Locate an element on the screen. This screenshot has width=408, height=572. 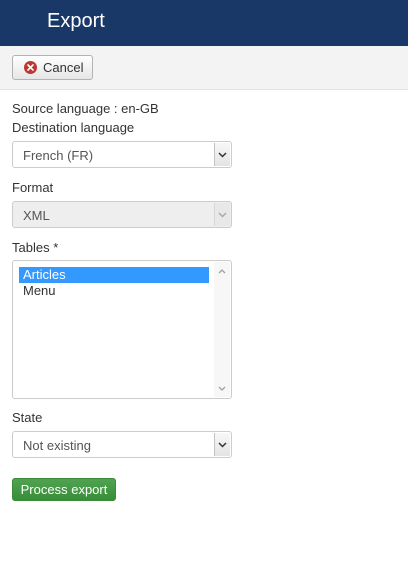
chevron-up-icon is located at coordinates (222, 271).